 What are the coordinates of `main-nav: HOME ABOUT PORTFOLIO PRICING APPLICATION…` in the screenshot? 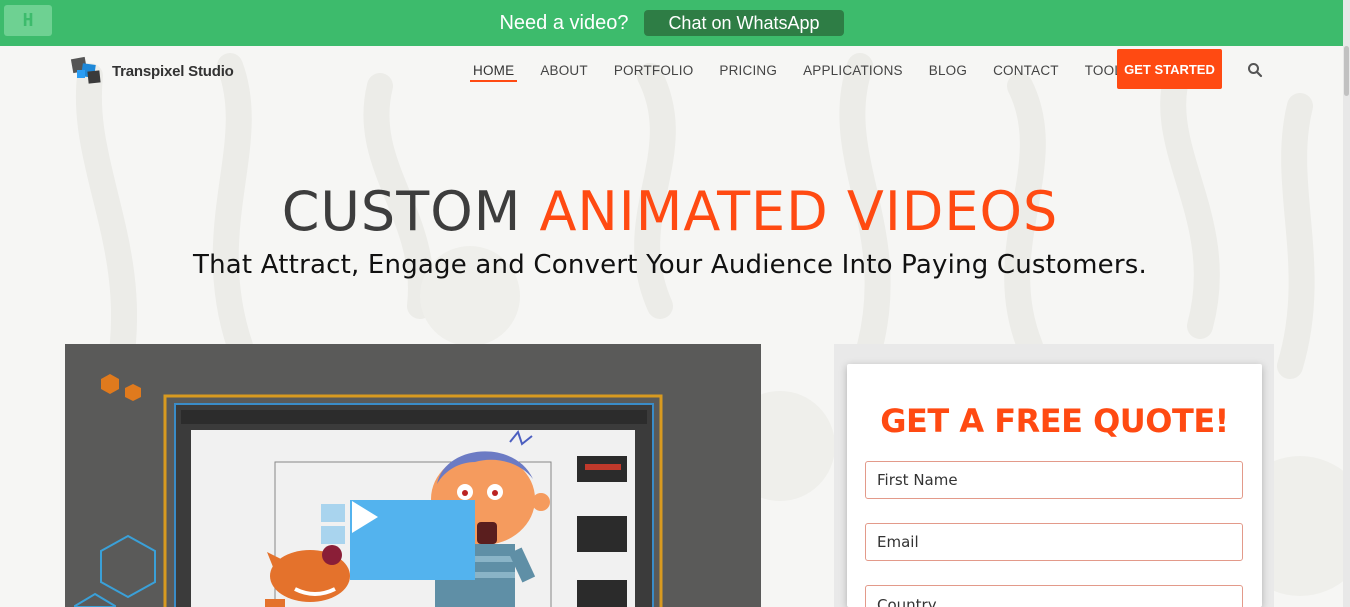 It's located at (802, 70).